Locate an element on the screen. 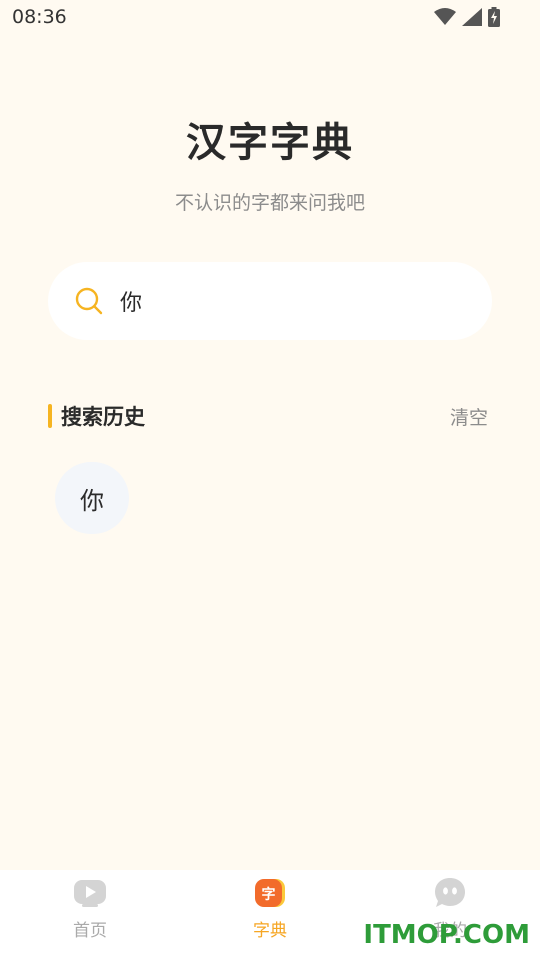 This screenshot has width=540, height=960. wifi-icon is located at coordinates (445, 16).